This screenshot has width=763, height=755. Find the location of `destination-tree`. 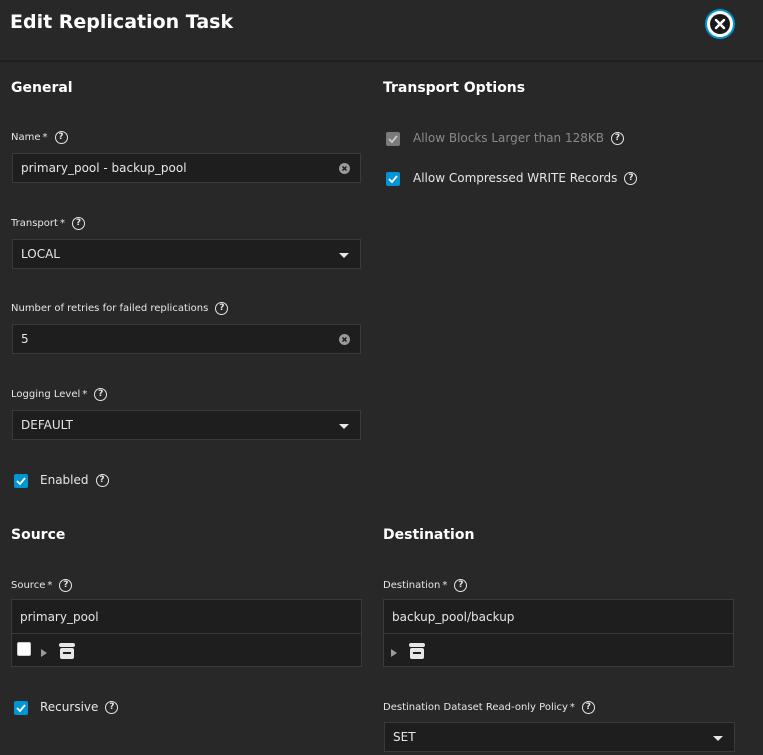

destination-tree is located at coordinates (558, 651).